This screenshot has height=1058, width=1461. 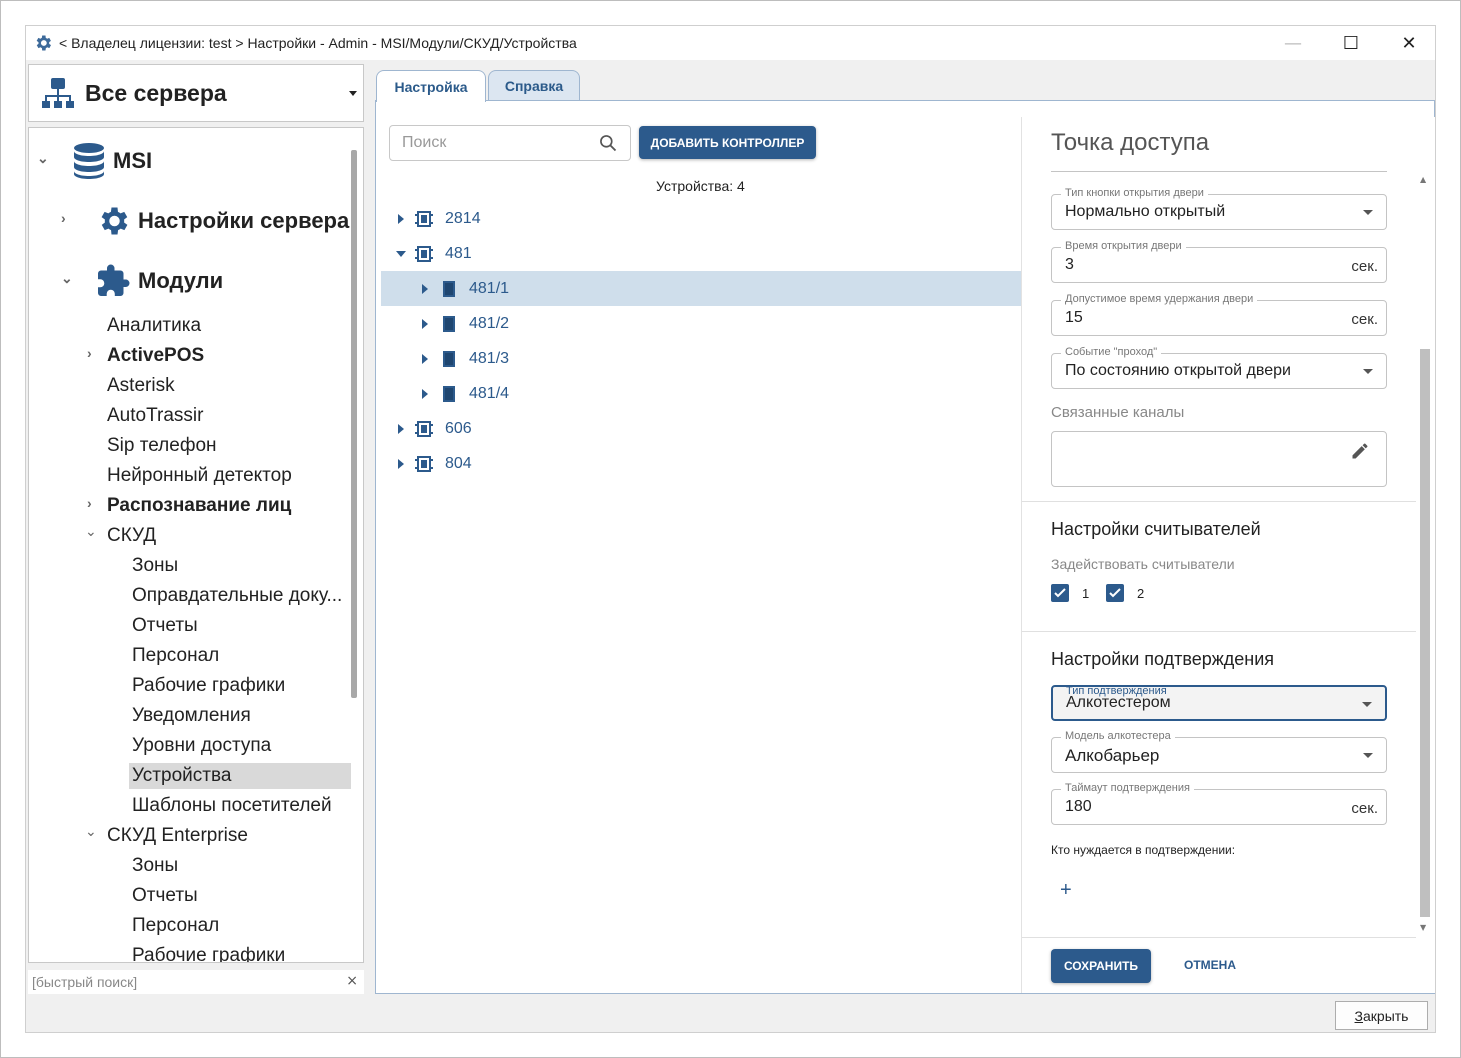 What do you see at coordinates (1115, 593) in the screenshot?
I see `reader-2-checkbox` at bounding box center [1115, 593].